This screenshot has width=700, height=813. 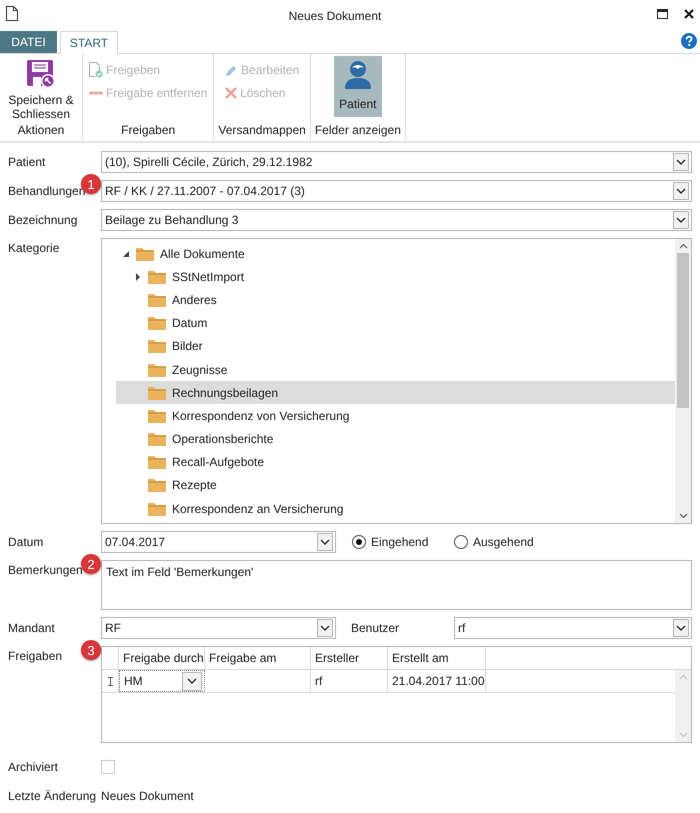 What do you see at coordinates (148, 131) in the screenshot?
I see `group-label: Freigaben` at bounding box center [148, 131].